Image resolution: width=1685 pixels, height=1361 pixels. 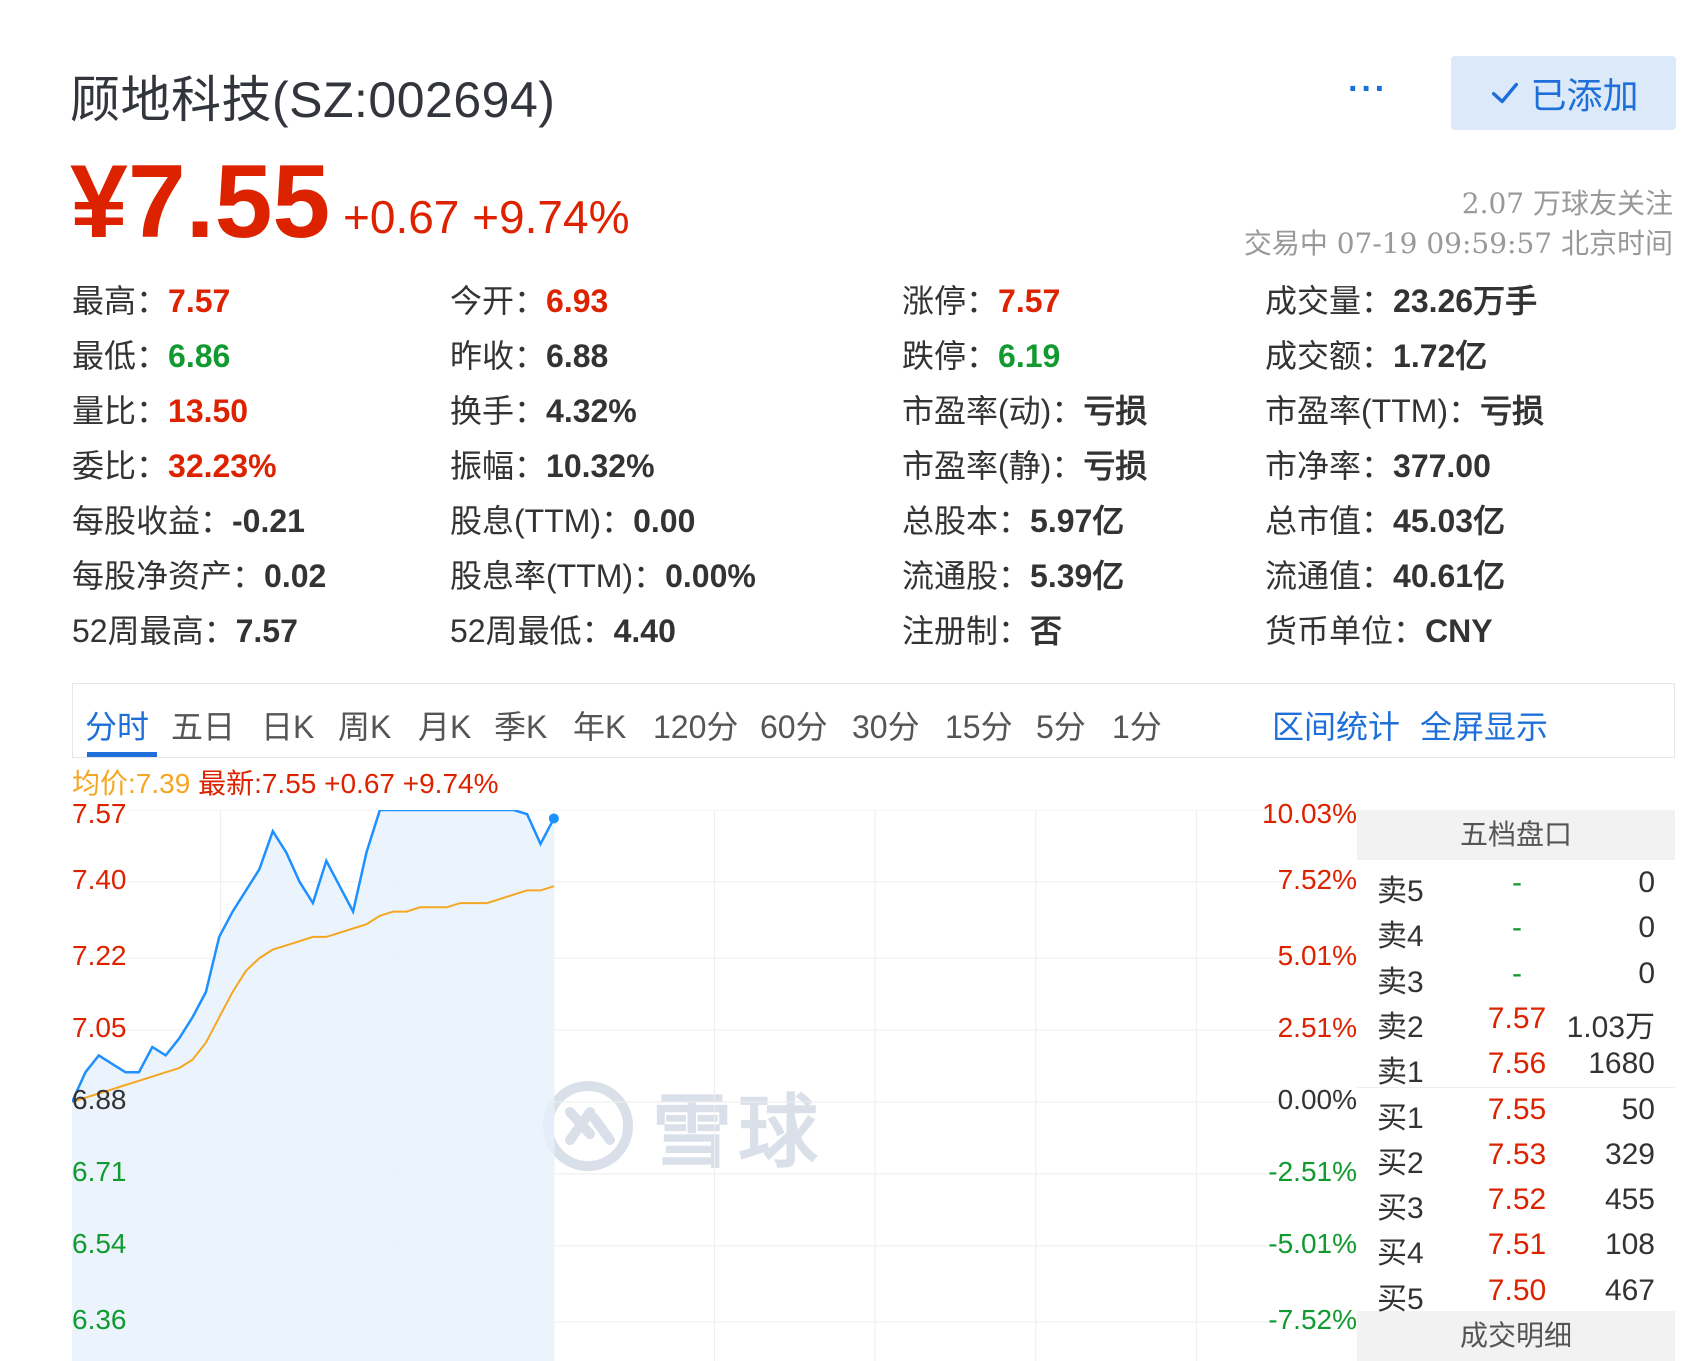 I want to click on order-volume: 329, so click(x=1629, y=1154).